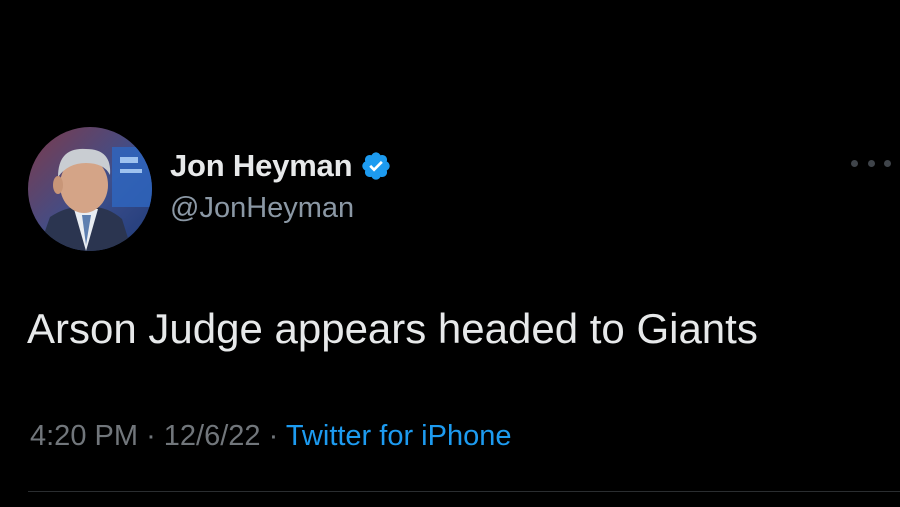 Image resolution: width=900 pixels, height=507 pixels. I want to click on avatar, so click(90, 189).